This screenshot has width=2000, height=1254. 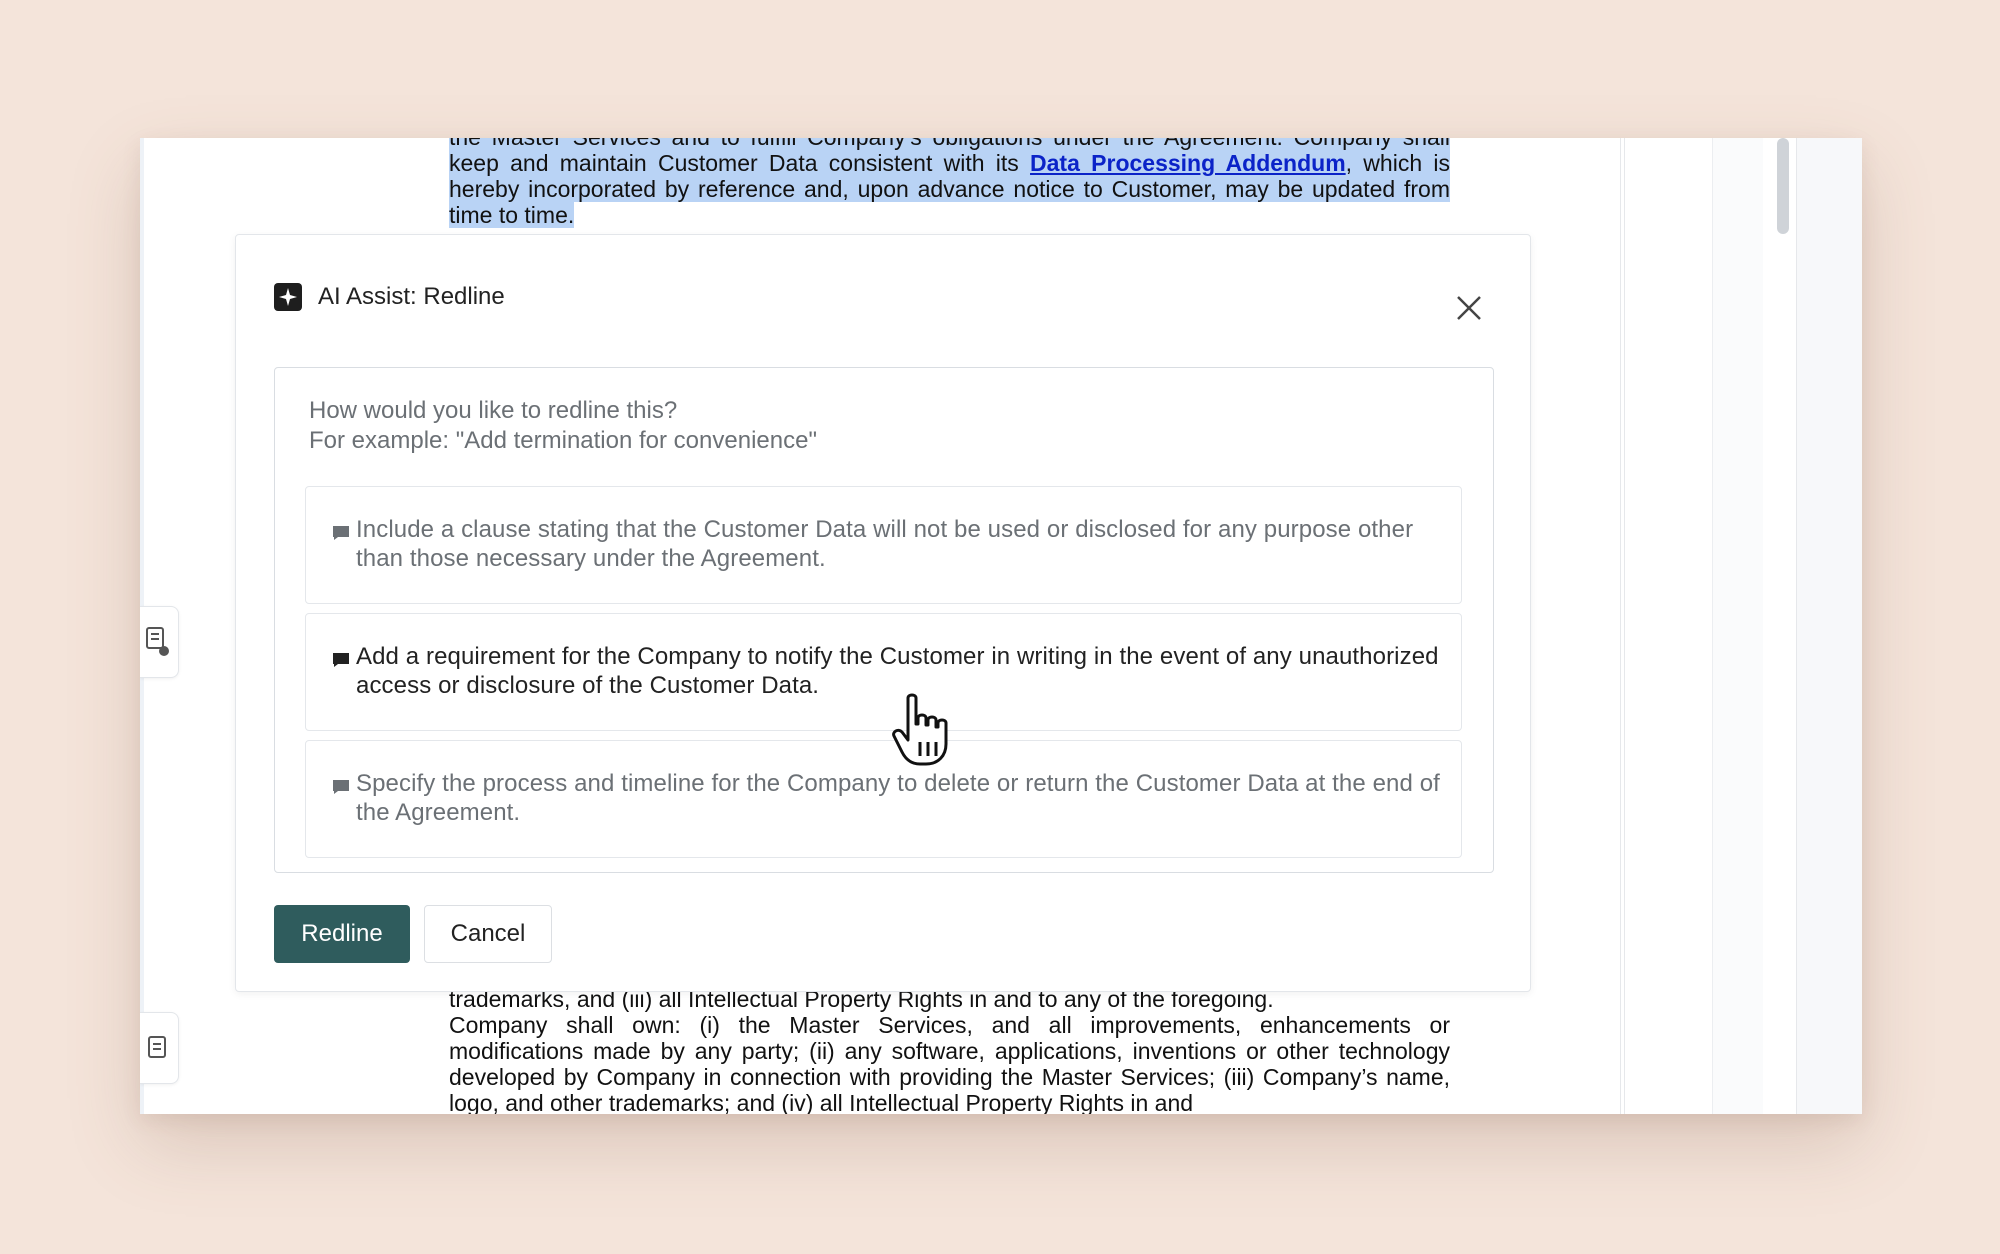 I want to click on page-edge, so click(x=1620, y=626).